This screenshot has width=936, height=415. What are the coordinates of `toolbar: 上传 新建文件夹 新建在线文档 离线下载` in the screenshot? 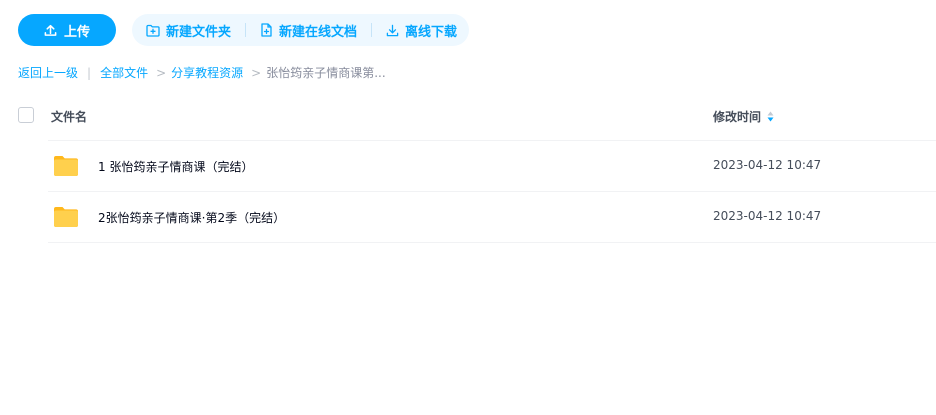 It's located at (244, 30).